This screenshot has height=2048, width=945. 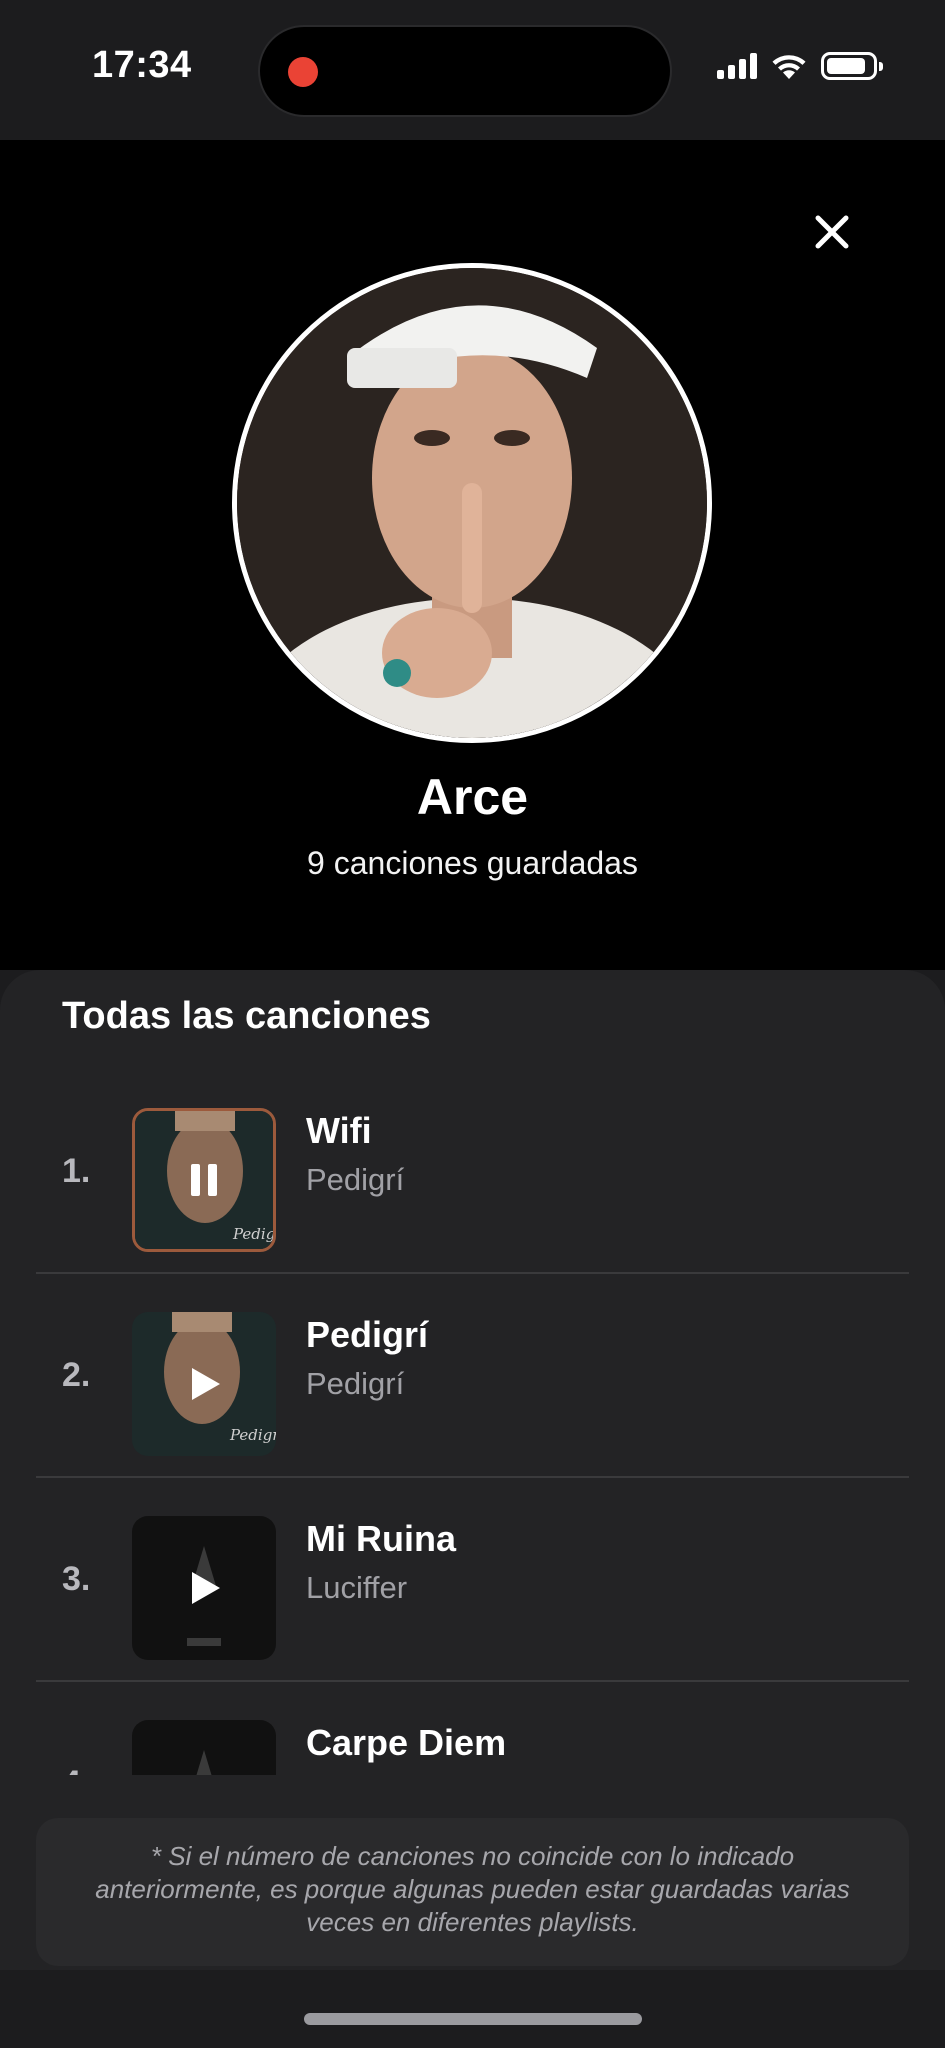 I want to click on song-number: 2., so click(x=76, y=1375).